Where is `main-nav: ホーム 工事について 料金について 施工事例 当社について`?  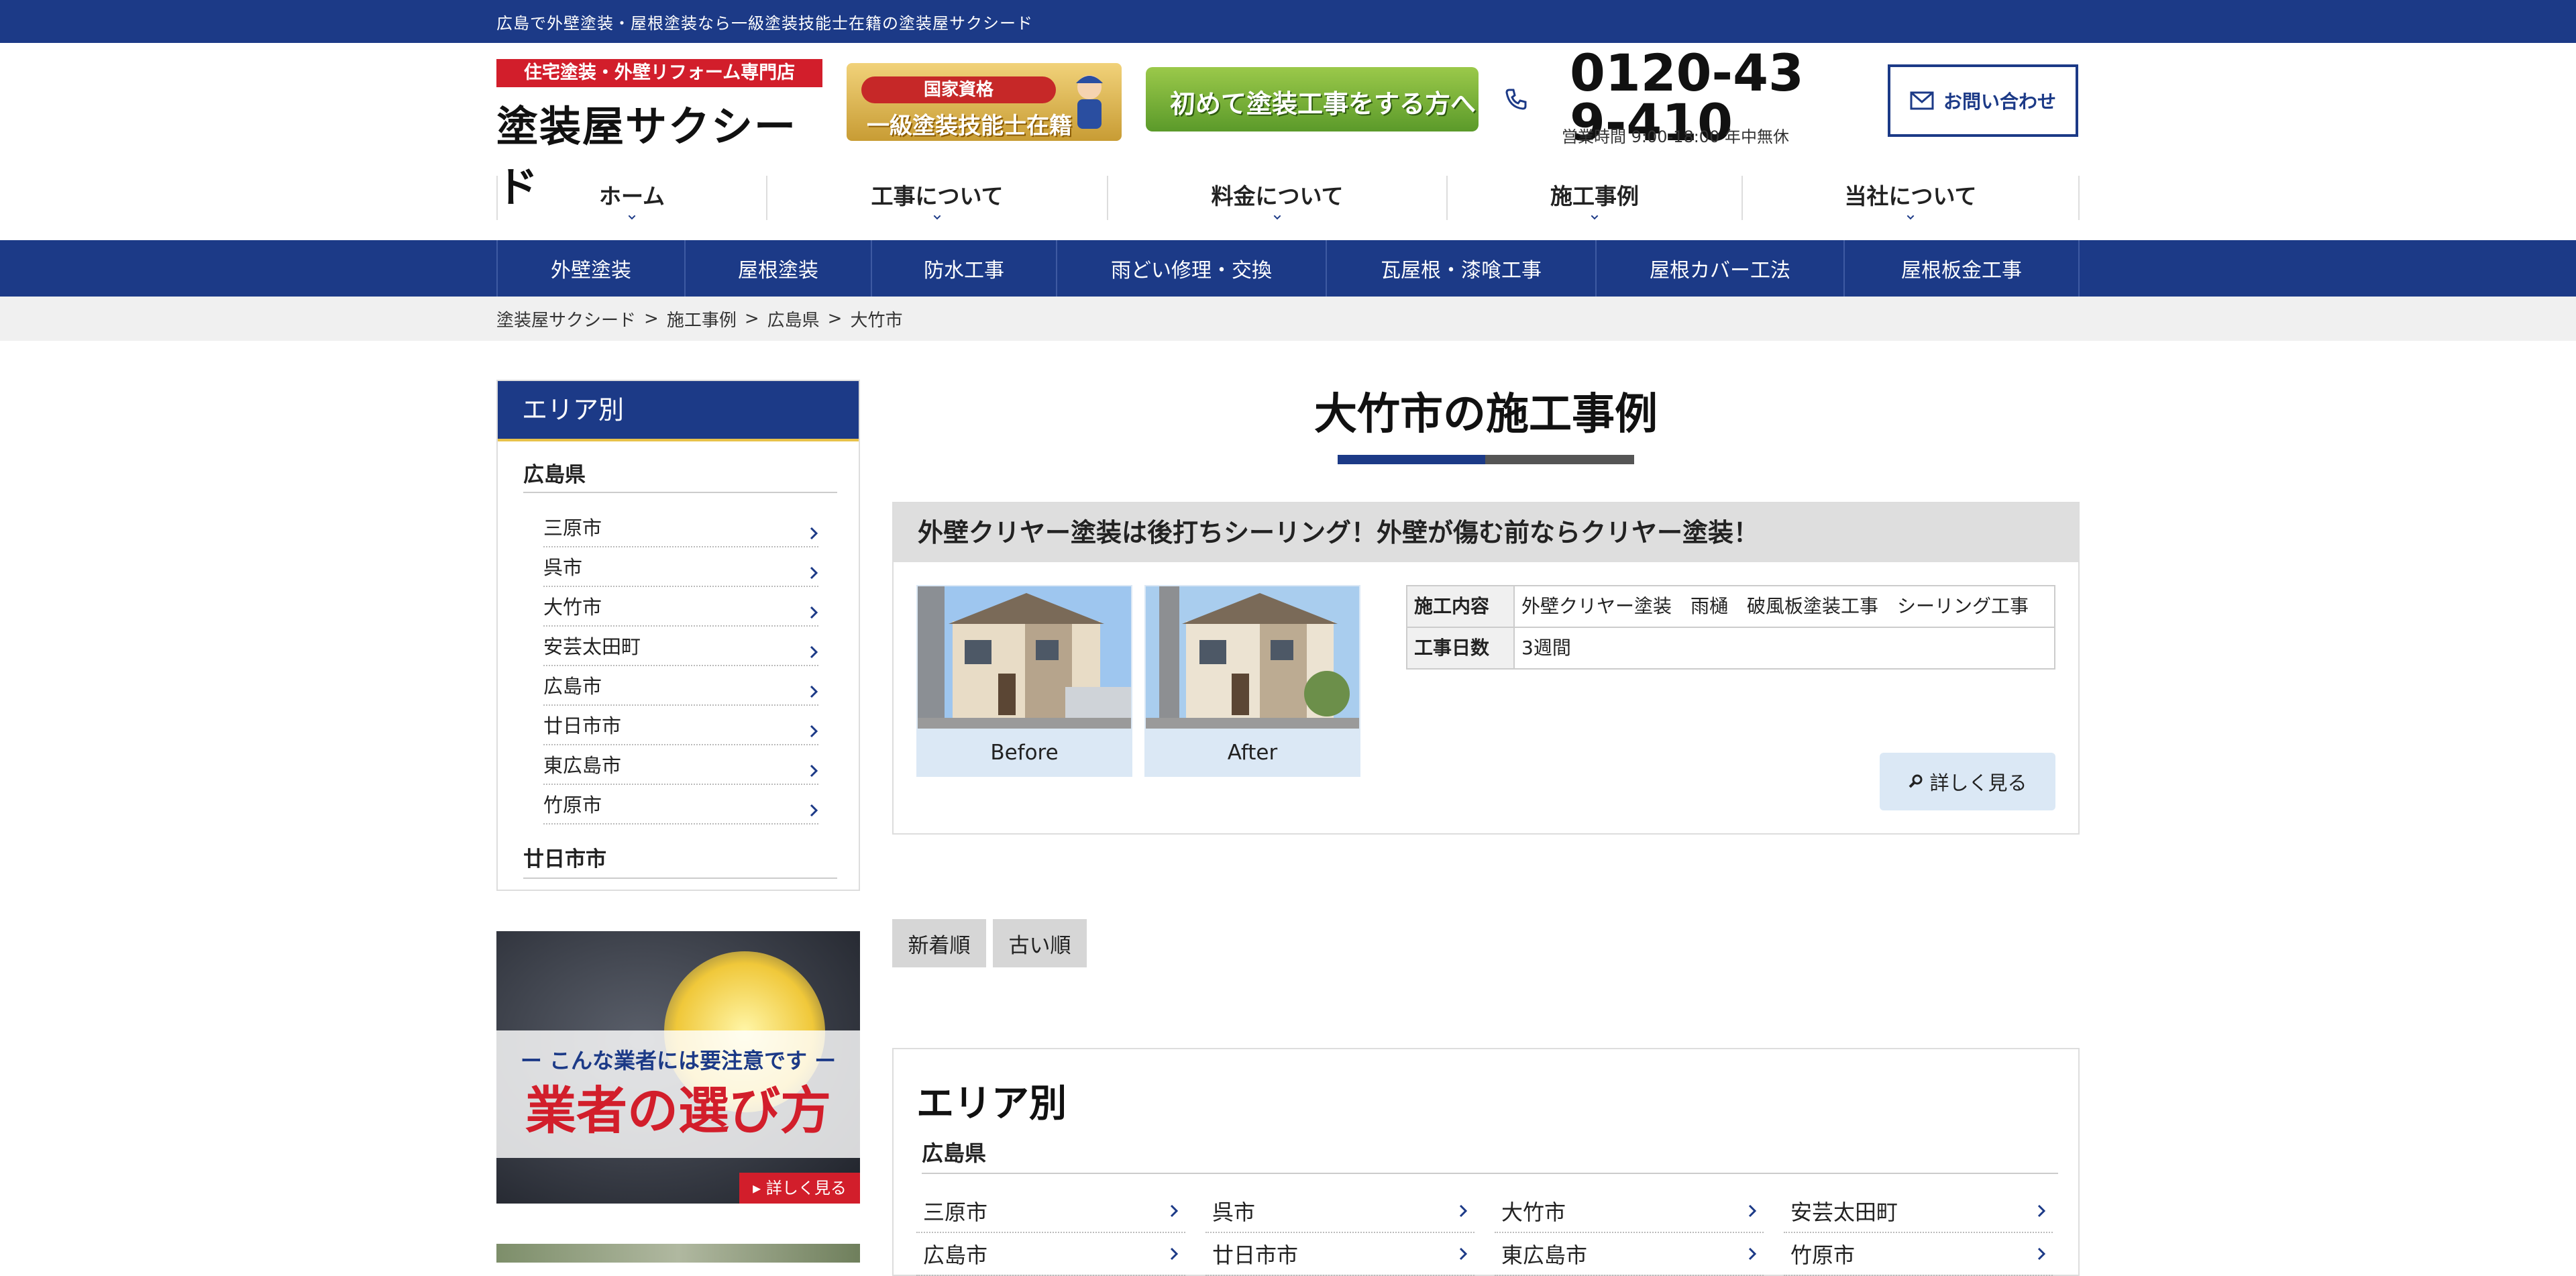 main-nav: ホーム 工事について 料金について 施工事例 当社について is located at coordinates (1288, 198).